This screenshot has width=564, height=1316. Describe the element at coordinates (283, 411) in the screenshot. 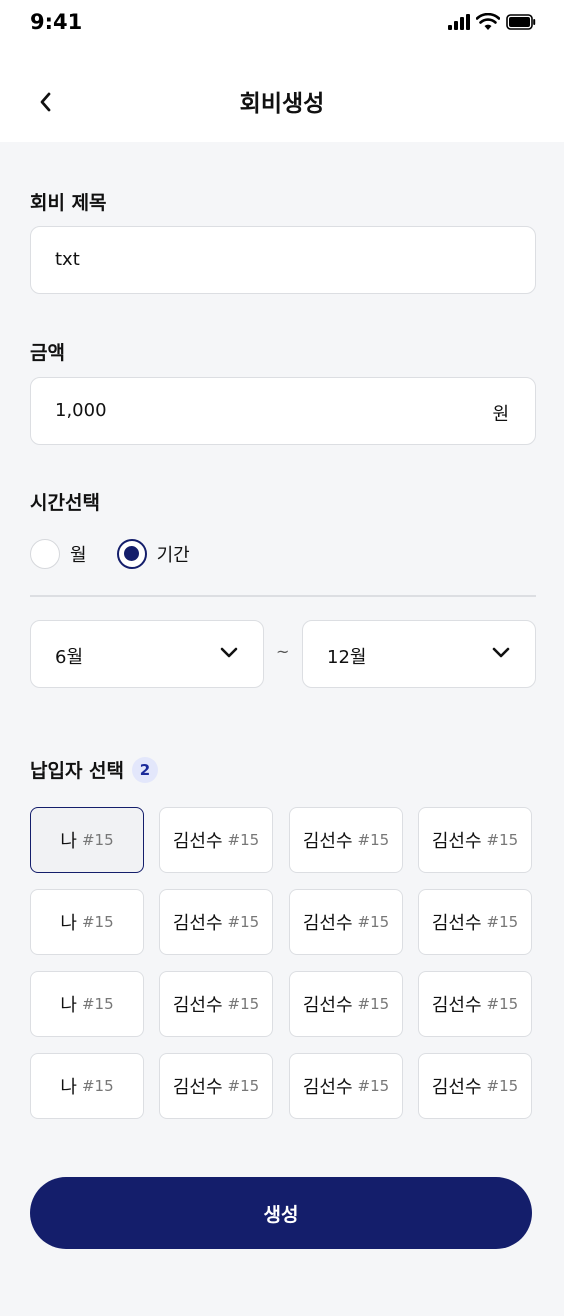

I see `amount-input: 1,000 원` at that location.